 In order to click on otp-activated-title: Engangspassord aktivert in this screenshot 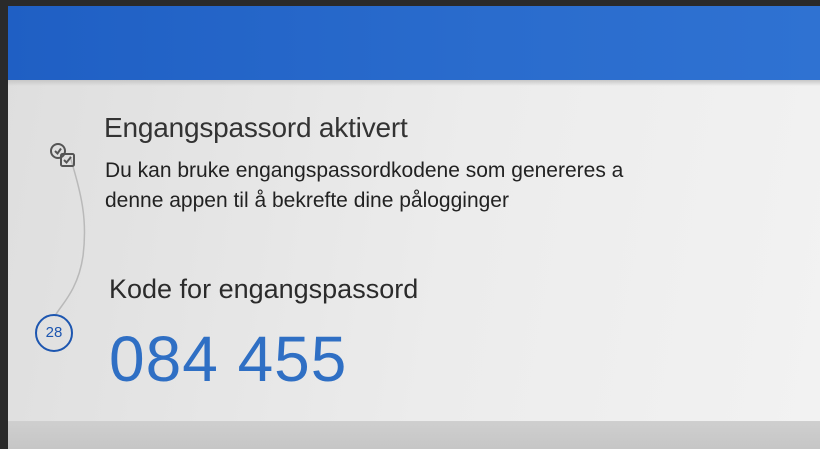, I will do `click(256, 127)`.